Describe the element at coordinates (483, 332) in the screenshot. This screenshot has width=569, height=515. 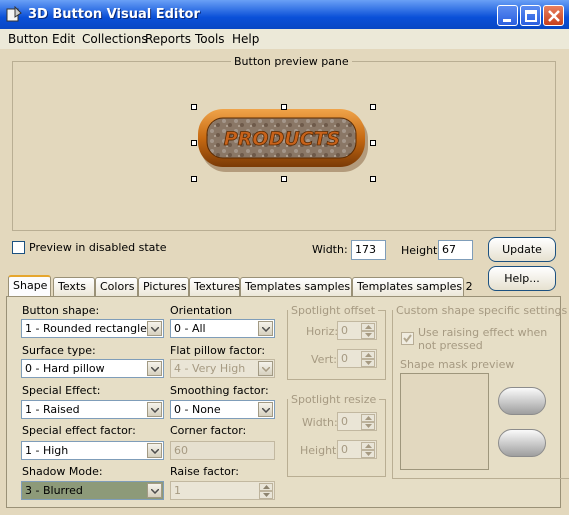
I see `raising-effect-label-line1: Use raising effect when` at that location.